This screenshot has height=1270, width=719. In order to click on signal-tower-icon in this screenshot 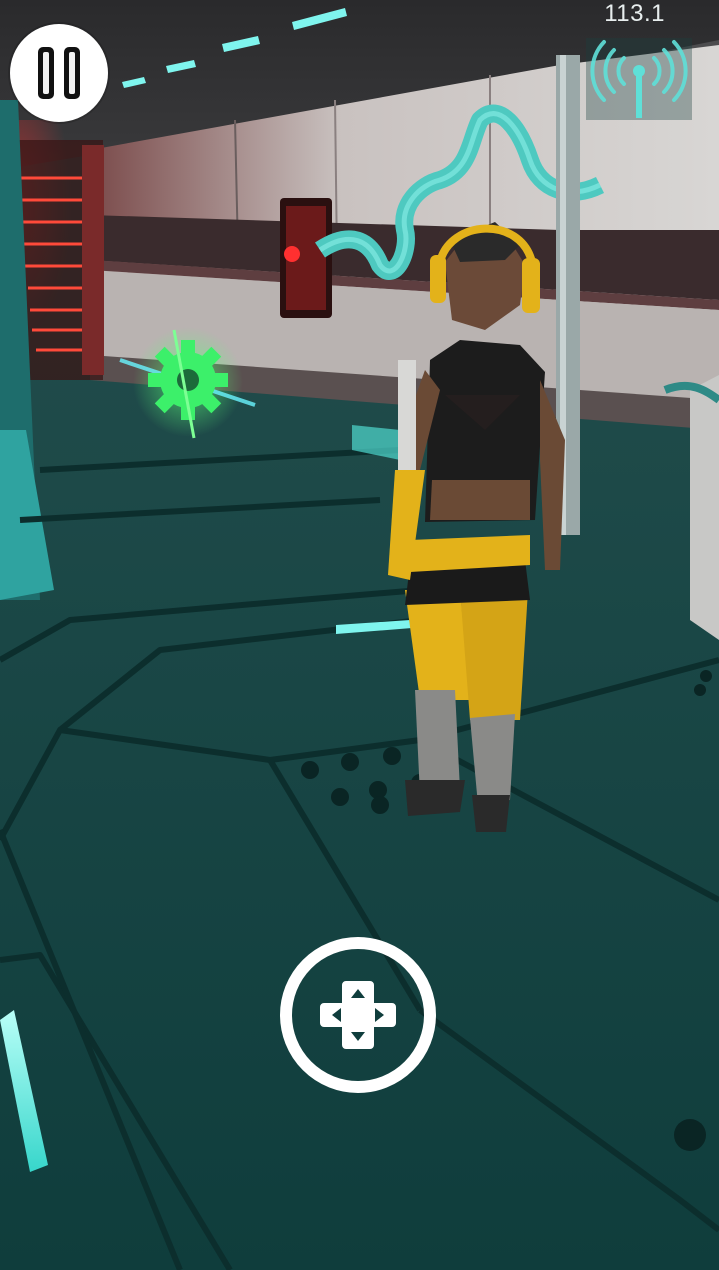, I will do `click(639, 79)`.